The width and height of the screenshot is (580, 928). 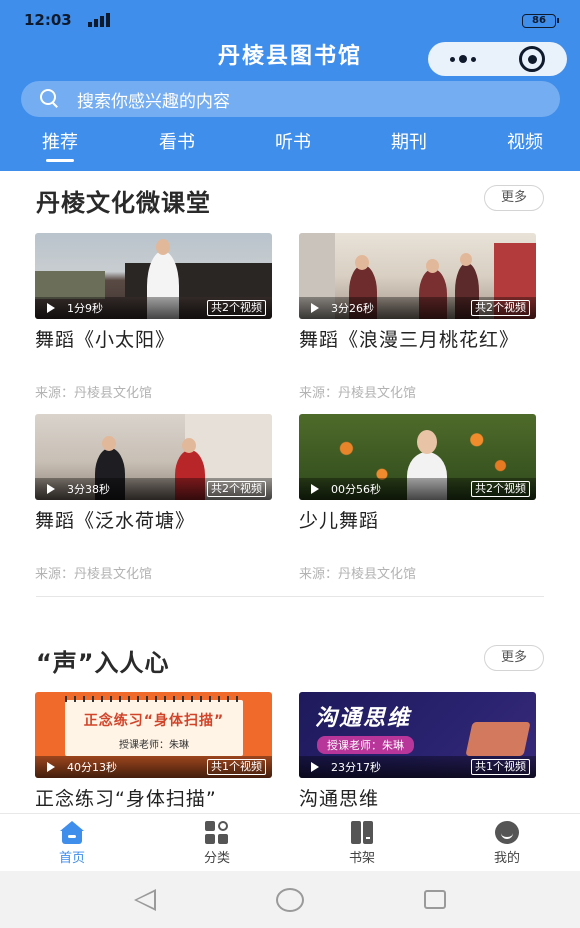 I want to click on cover-title: 正念练习“身体扫描”, so click(x=154, y=721).